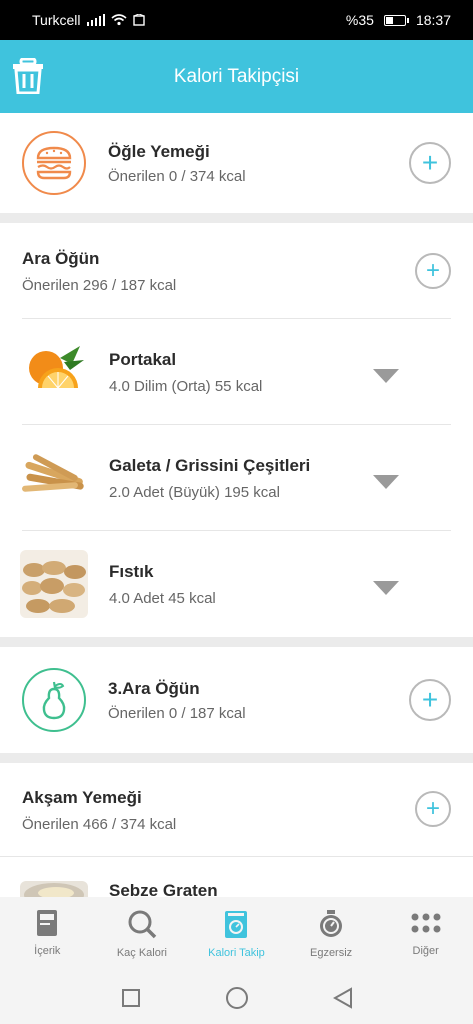 This screenshot has width=473, height=1024. What do you see at coordinates (163, 889) in the screenshot?
I see `food-name: Sebze Graten` at bounding box center [163, 889].